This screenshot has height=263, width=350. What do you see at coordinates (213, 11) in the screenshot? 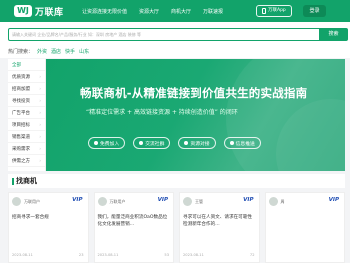
I see `nav-news: 万联速报` at bounding box center [213, 11].